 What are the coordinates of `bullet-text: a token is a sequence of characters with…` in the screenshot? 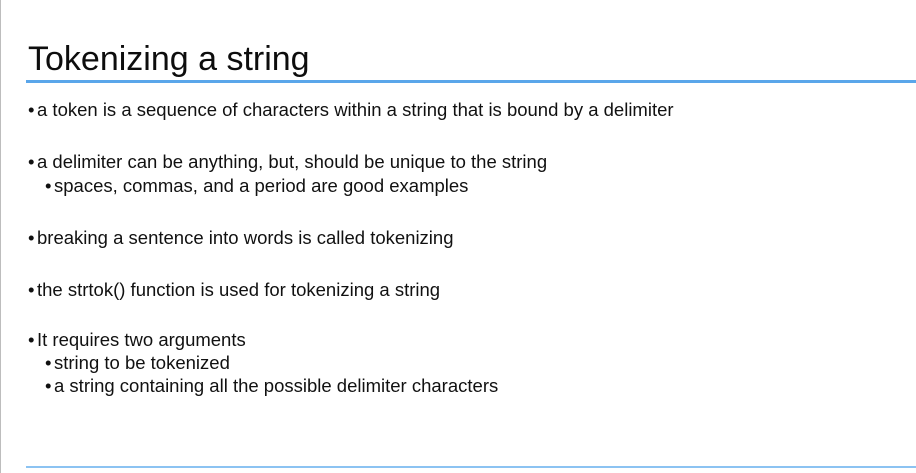 It's located at (355, 109).